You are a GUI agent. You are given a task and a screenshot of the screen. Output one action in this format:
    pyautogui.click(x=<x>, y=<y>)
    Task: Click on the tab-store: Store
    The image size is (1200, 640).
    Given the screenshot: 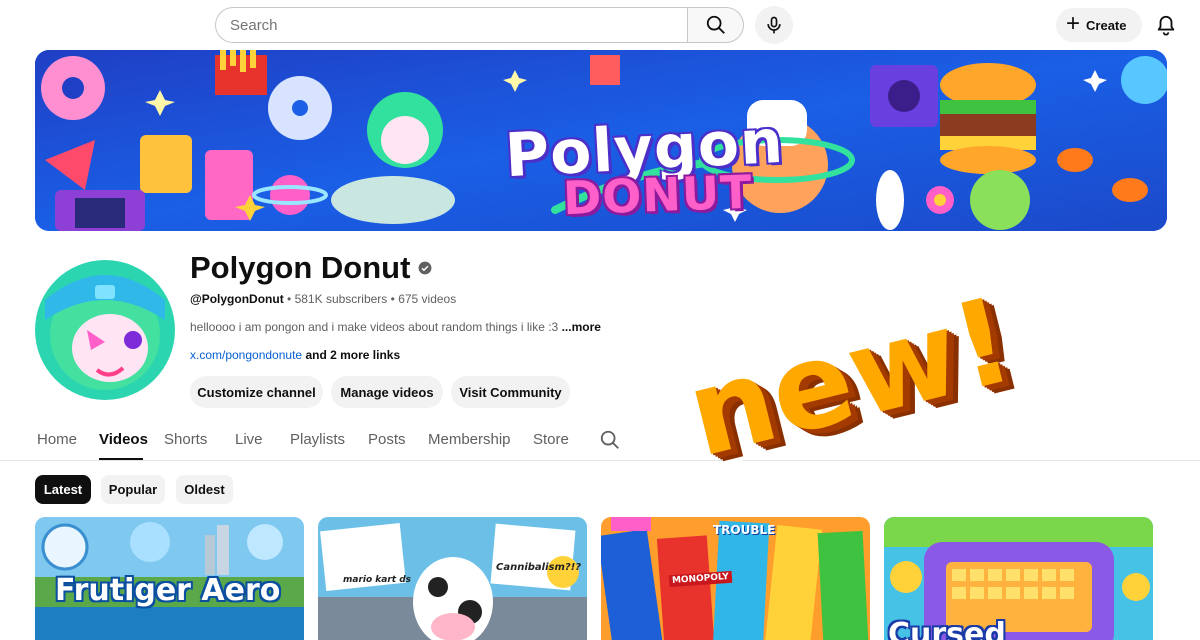 What is the action you would take?
    pyautogui.click(x=551, y=439)
    